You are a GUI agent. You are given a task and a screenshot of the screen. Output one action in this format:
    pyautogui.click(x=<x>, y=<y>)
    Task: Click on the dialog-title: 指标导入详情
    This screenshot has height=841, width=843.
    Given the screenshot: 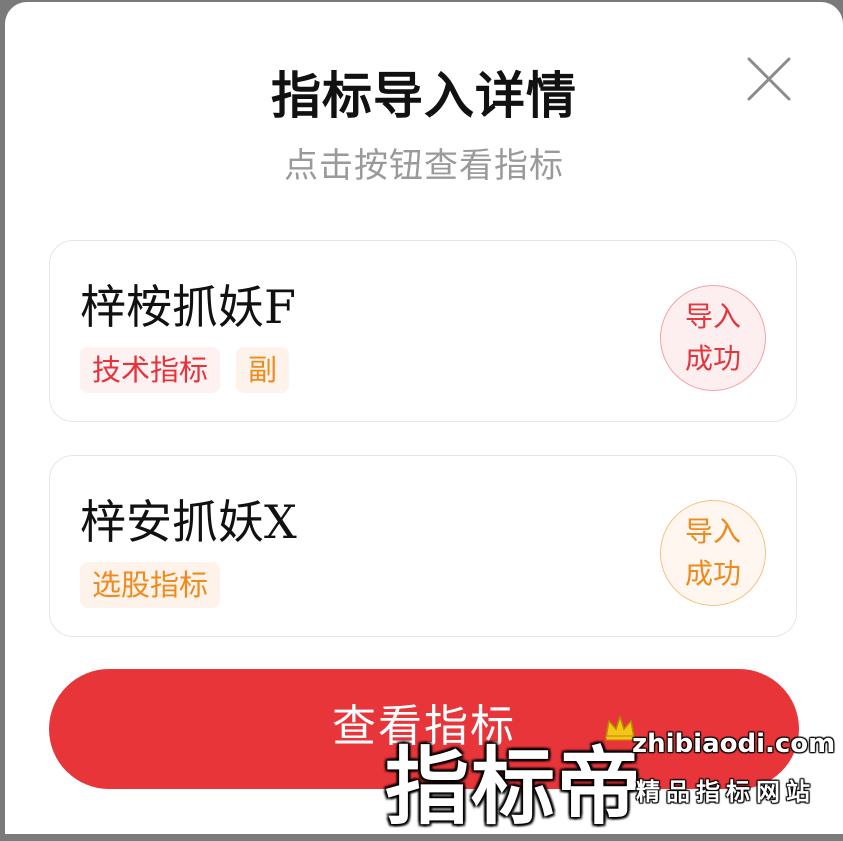 What is the action you would take?
    pyautogui.click(x=424, y=96)
    